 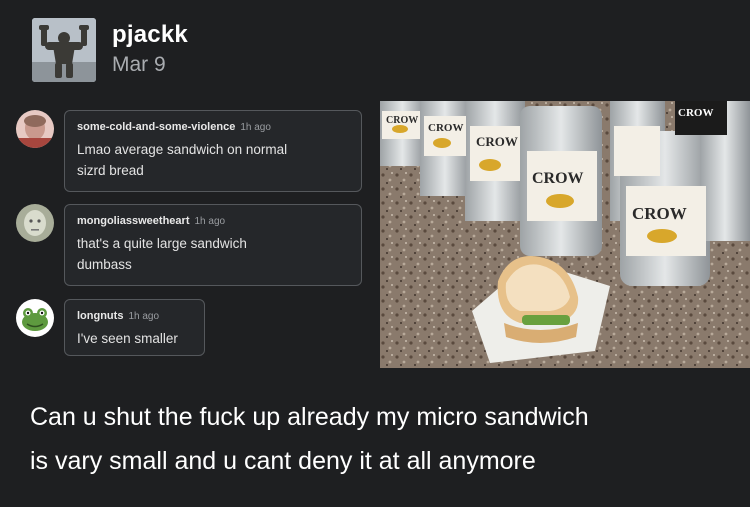 I want to click on post-username: pjackk, so click(x=150, y=35).